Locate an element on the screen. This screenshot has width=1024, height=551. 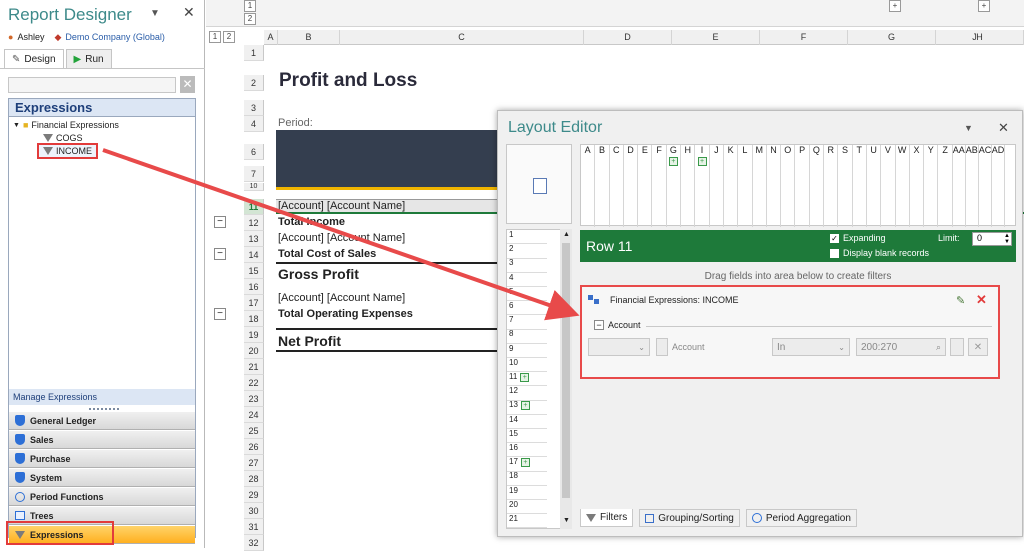
layout-column-header: O is located at coordinates (788, 186).